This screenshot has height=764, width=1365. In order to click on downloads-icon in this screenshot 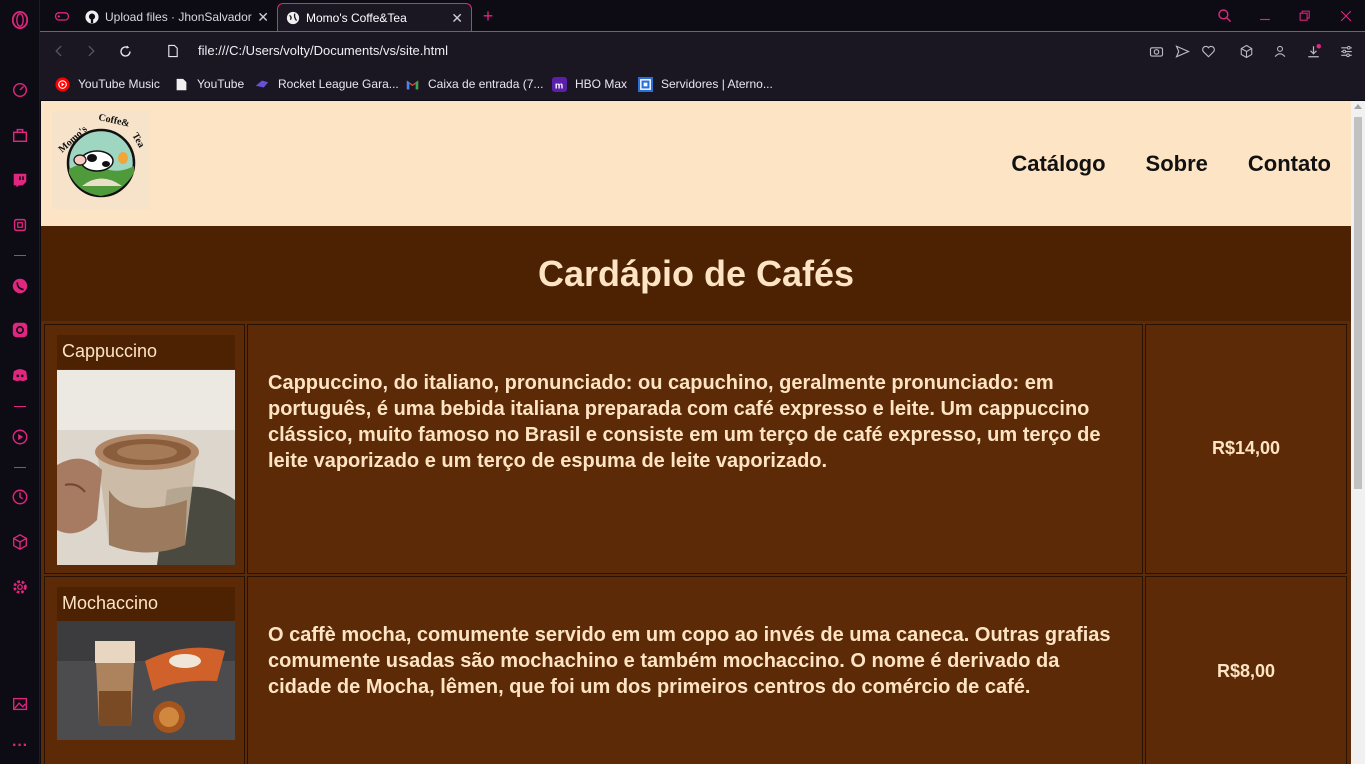, I will do `click(1313, 51)`.